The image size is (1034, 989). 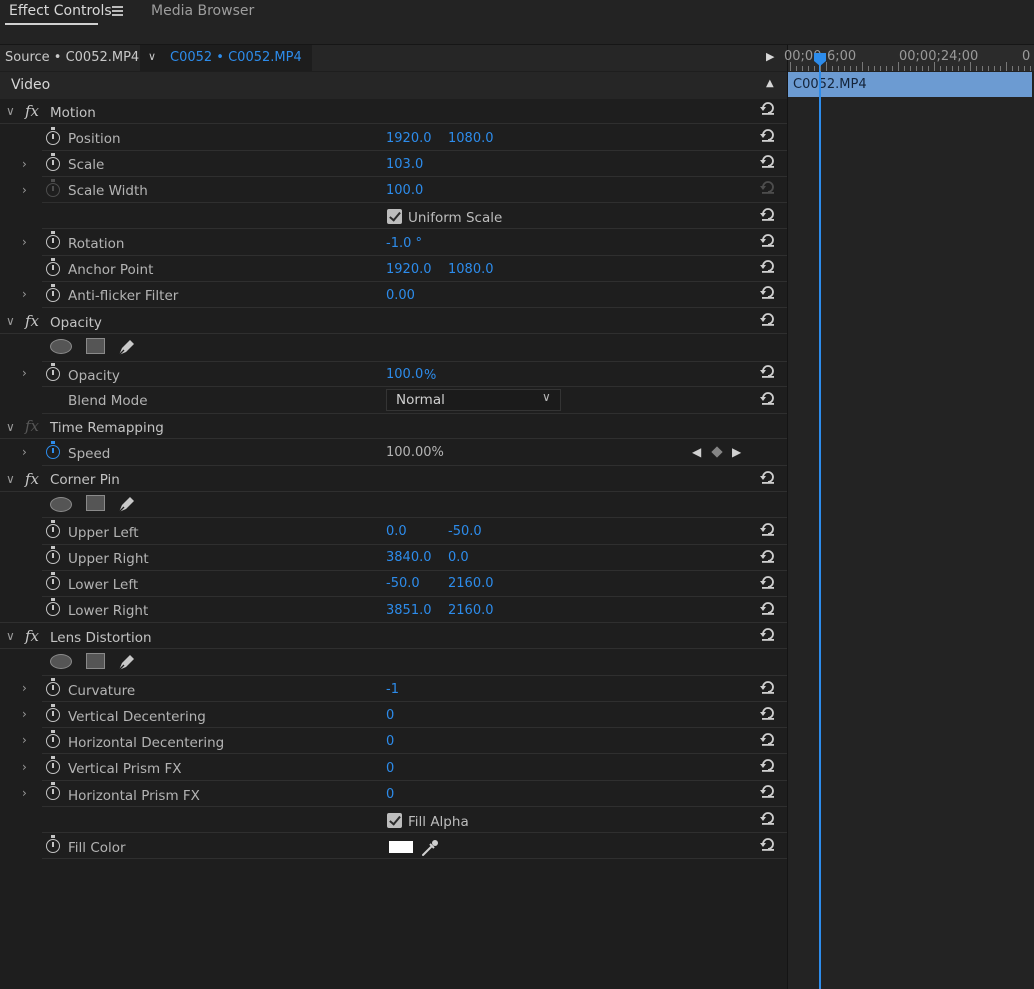 I want to click on lower-right-y-value: 2160.0, so click(x=471, y=610).